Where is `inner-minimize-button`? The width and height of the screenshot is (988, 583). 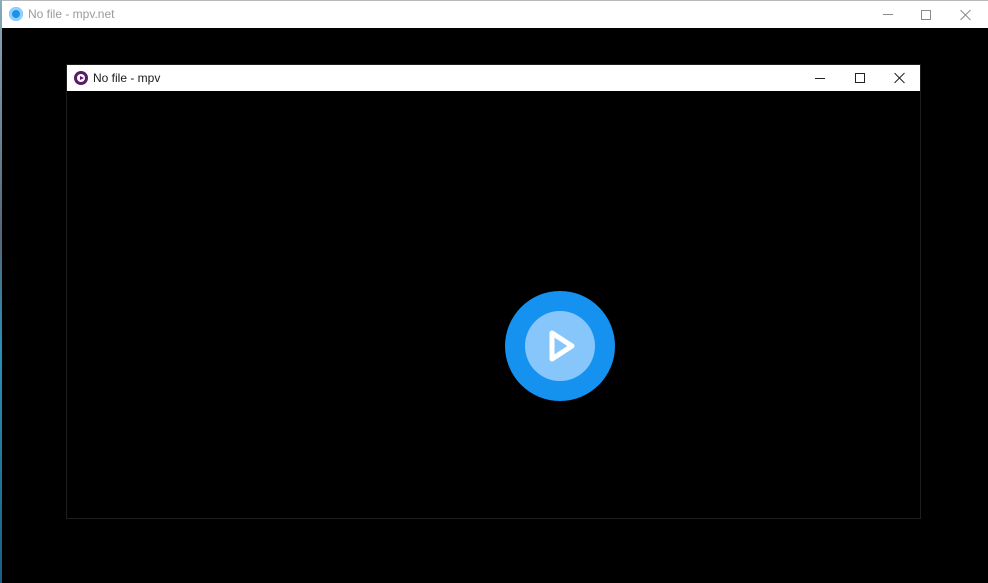 inner-minimize-button is located at coordinates (820, 78).